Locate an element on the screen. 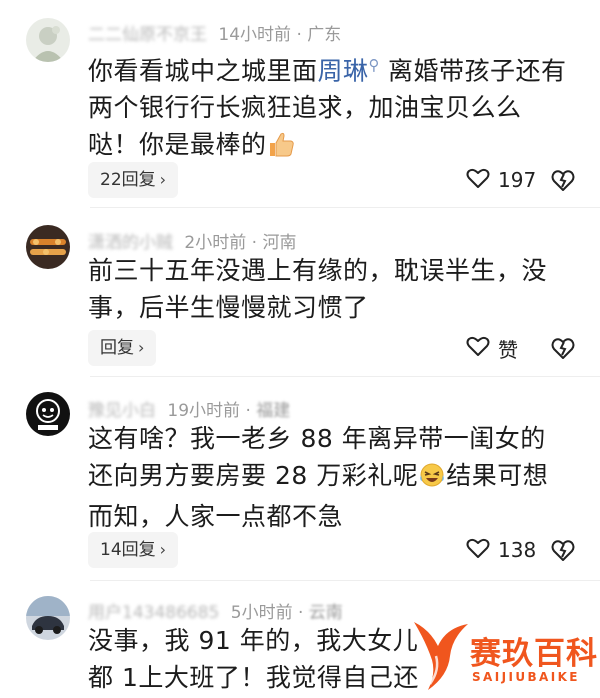  location: 河南 is located at coordinates (279, 243).